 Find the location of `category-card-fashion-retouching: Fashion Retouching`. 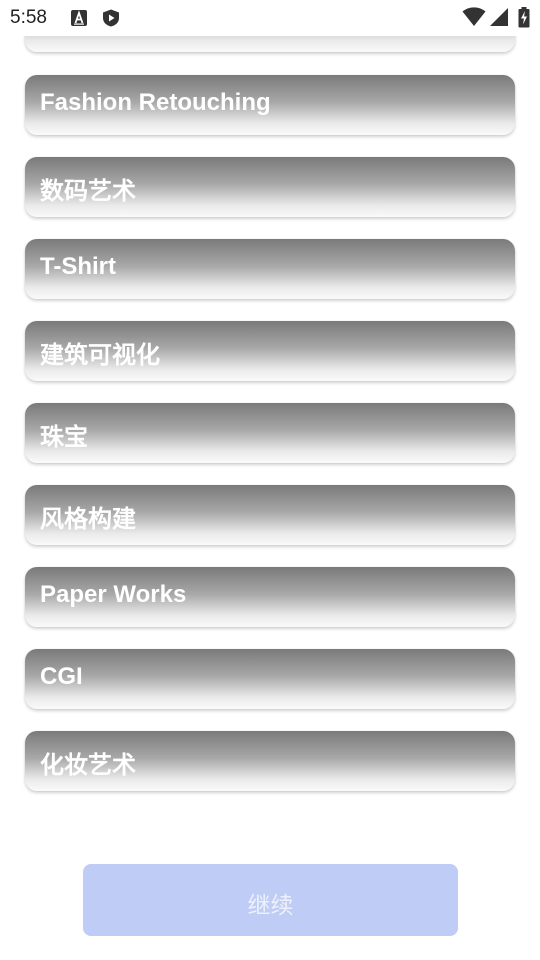

category-card-fashion-retouching: Fashion Retouching is located at coordinates (270, 105).